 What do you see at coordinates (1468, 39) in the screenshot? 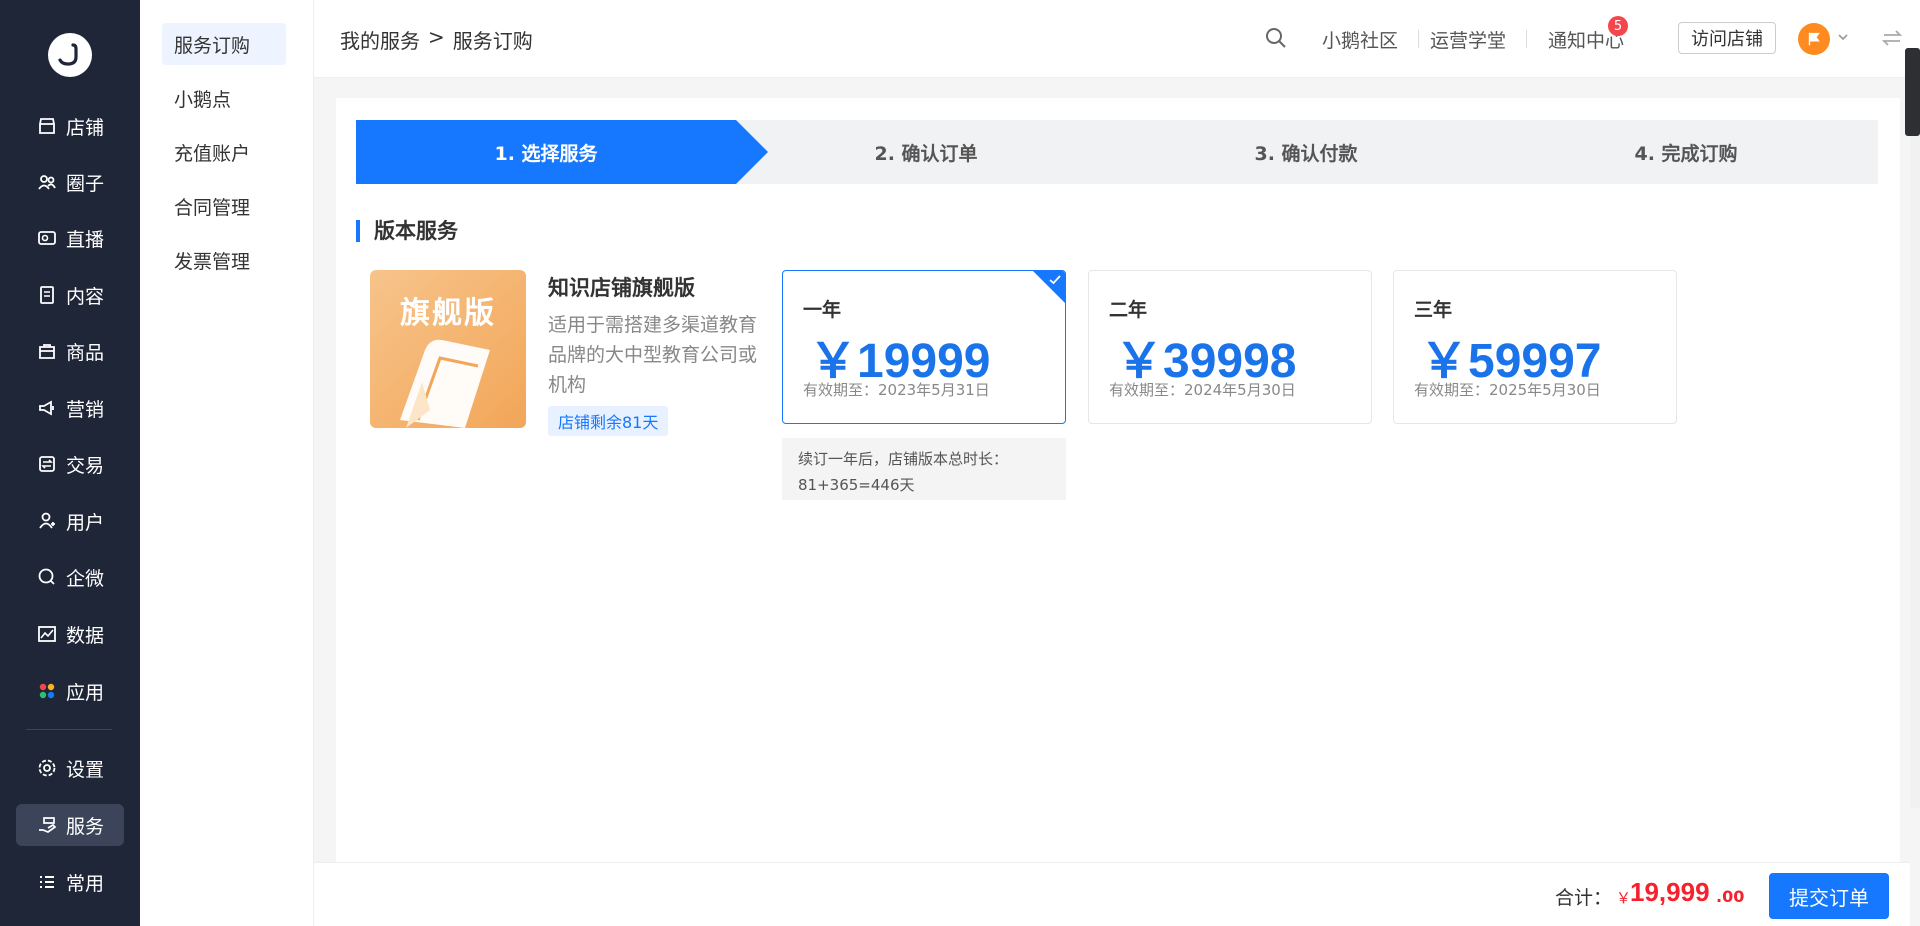
I see `academy-link: 运营学堂` at bounding box center [1468, 39].